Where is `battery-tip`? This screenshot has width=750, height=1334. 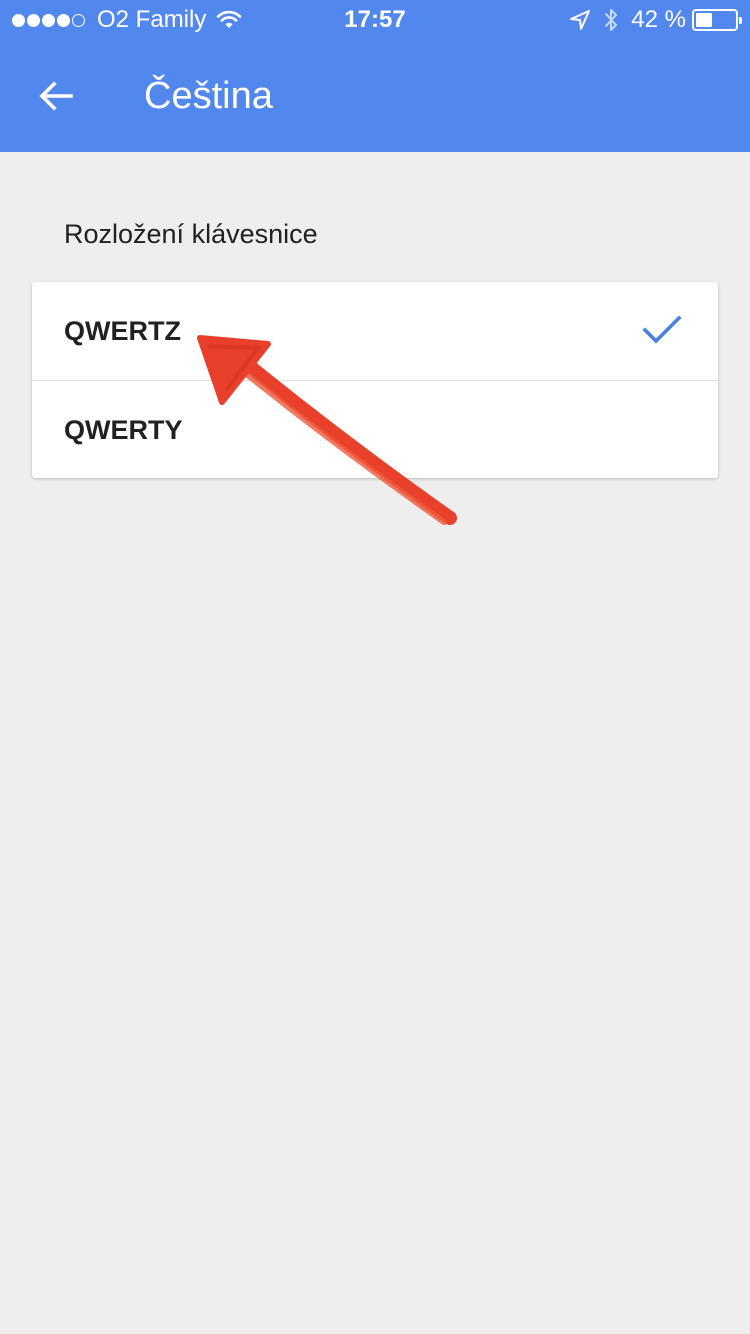
battery-tip is located at coordinates (740, 20).